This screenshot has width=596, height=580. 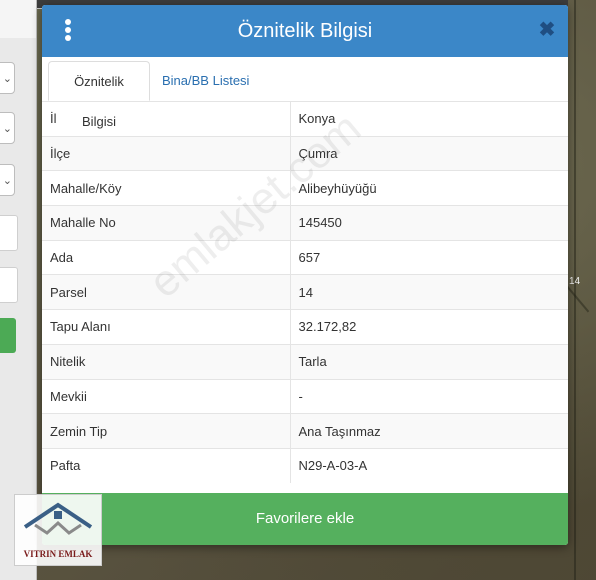 I want to click on house-roof-icon, so click(x=58, y=518).